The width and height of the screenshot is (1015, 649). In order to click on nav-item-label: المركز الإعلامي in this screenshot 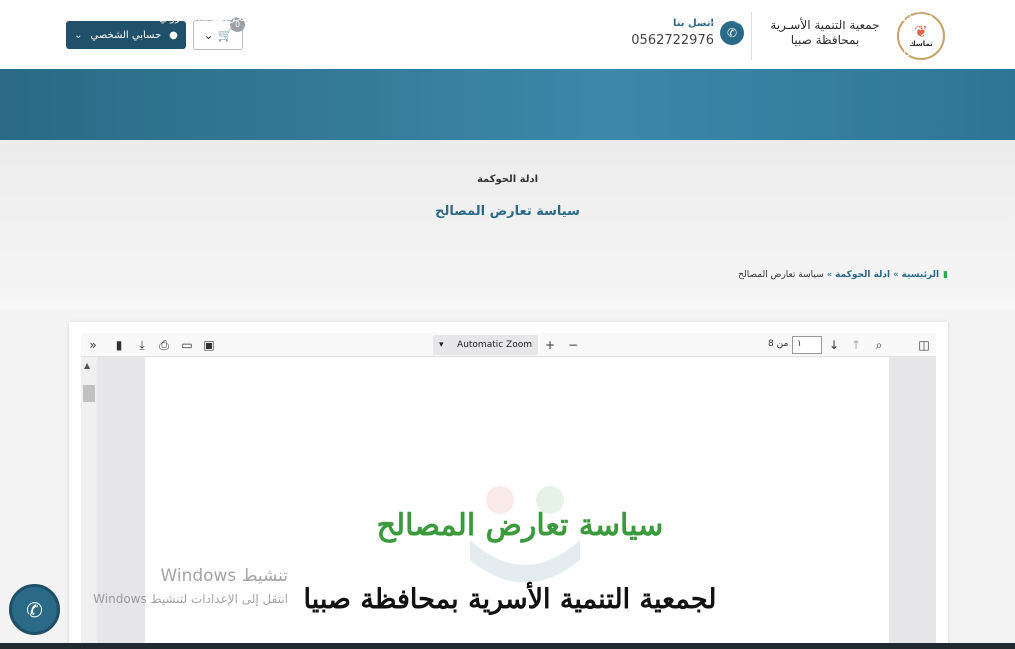, I will do `click(358, 51)`.